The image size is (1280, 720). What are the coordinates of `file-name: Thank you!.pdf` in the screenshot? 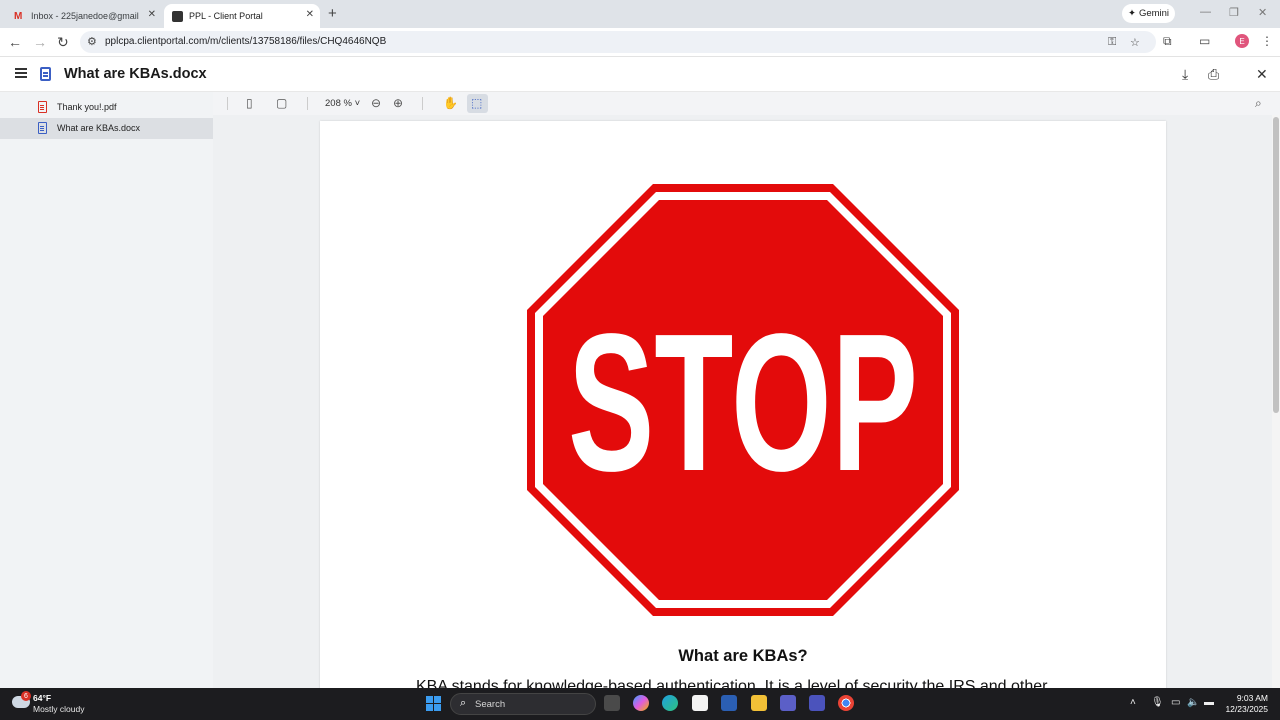 It's located at (87, 107).